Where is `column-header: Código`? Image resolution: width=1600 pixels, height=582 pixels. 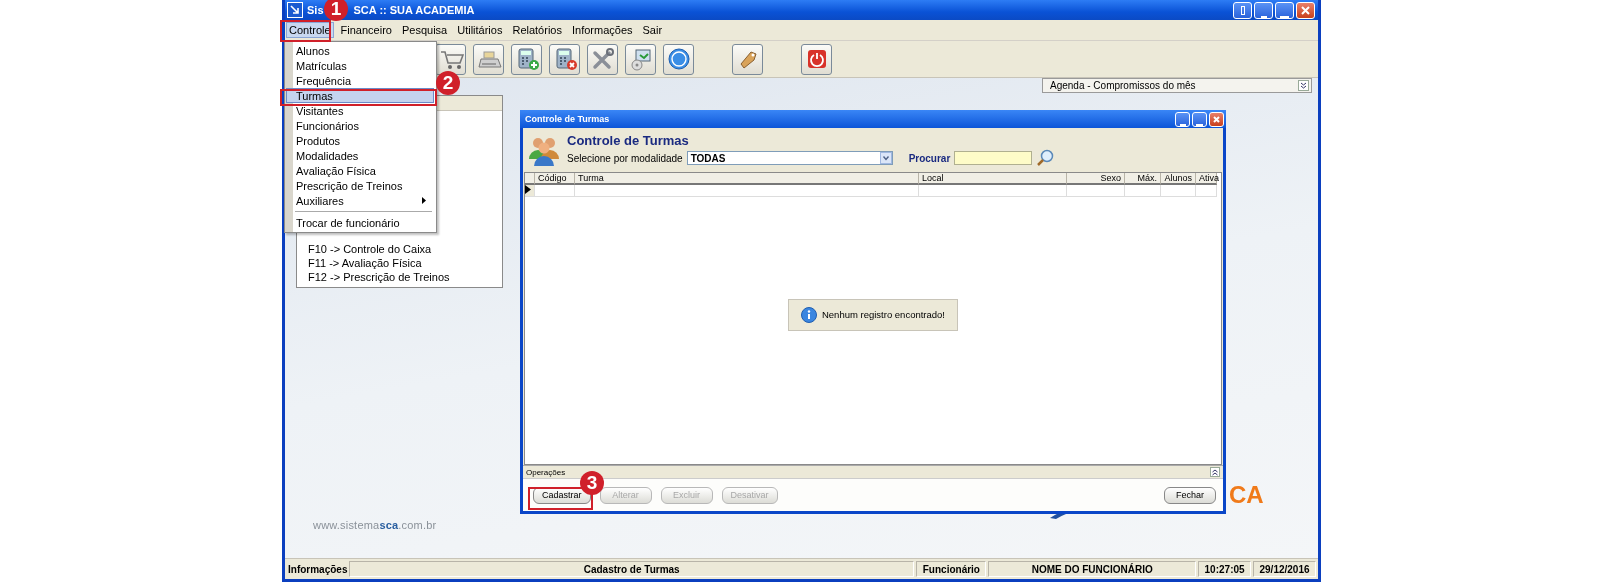 column-header: Código is located at coordinates (555, 179).